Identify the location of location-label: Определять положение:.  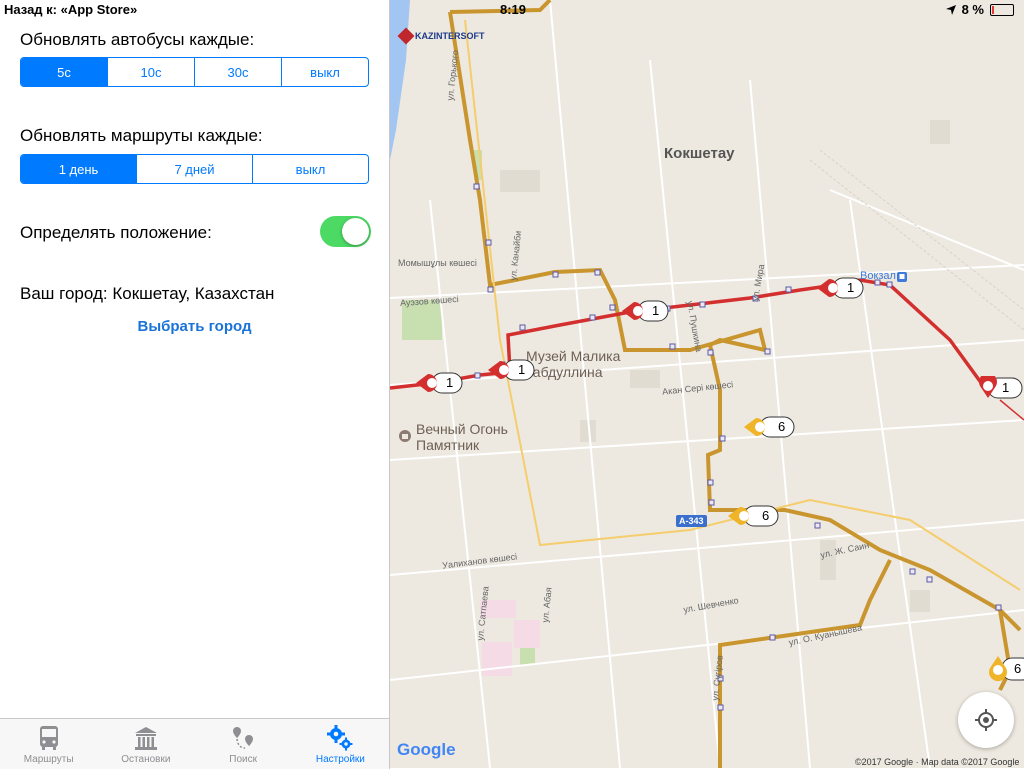
(116, 232).